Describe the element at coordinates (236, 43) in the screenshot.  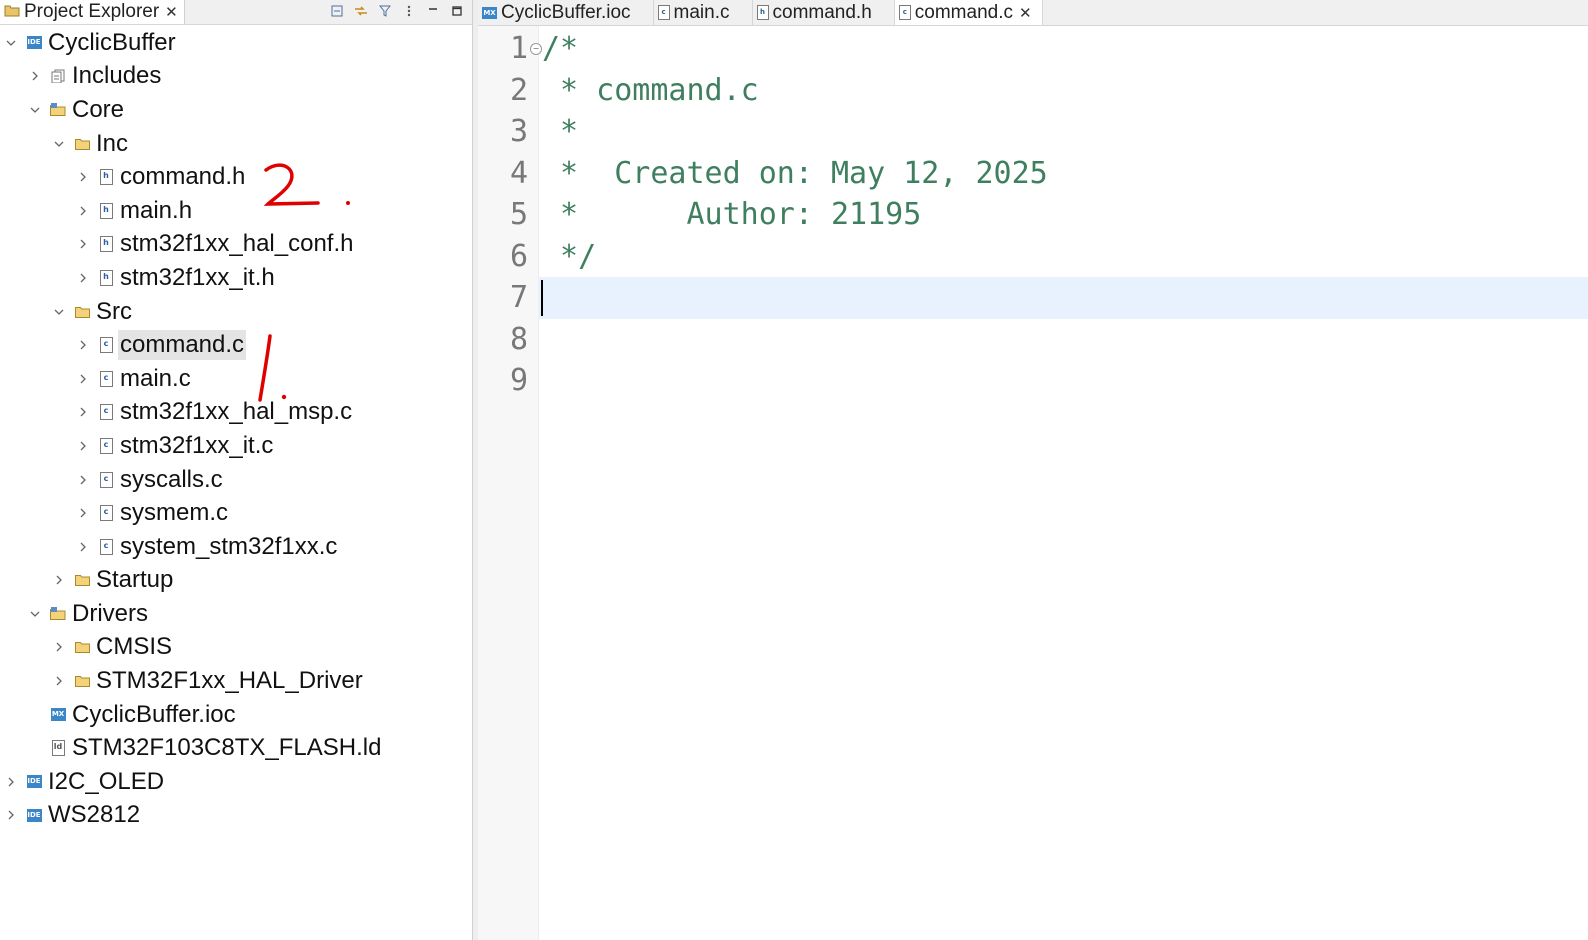
I see `tree-item: IDE CyclicBuffer` at that location.